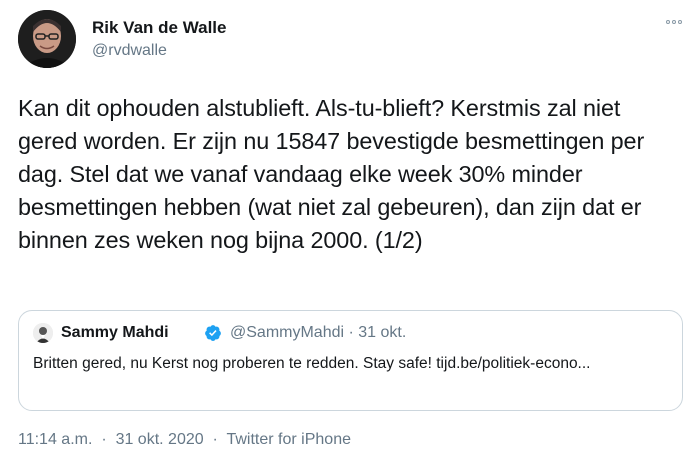 This screenshot has height=471, width=700. What do you see at coordinates (213, 333) in the screenshot?
I see `verified-badge-icon` at bounding box center [213, 333].